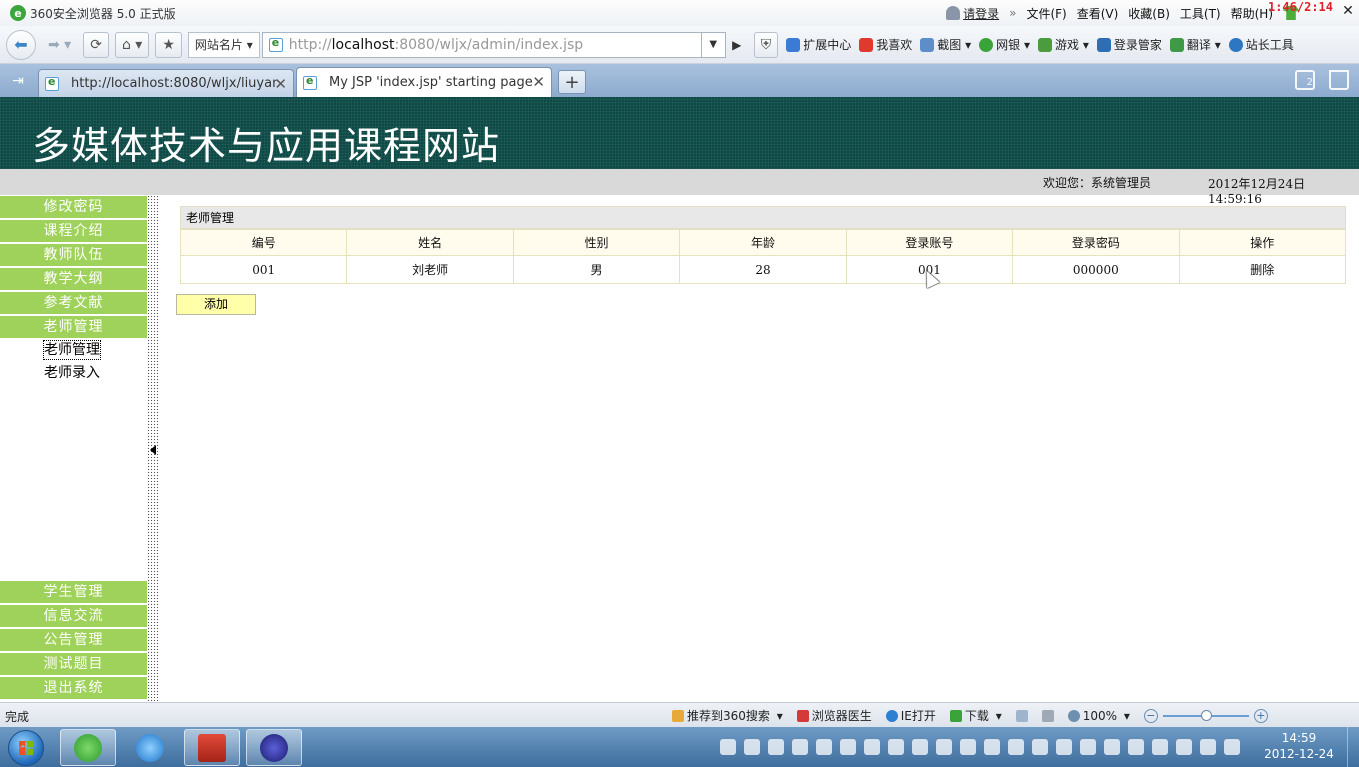  I want to click on nav-student-management: 学生管理, so click(73, 592).